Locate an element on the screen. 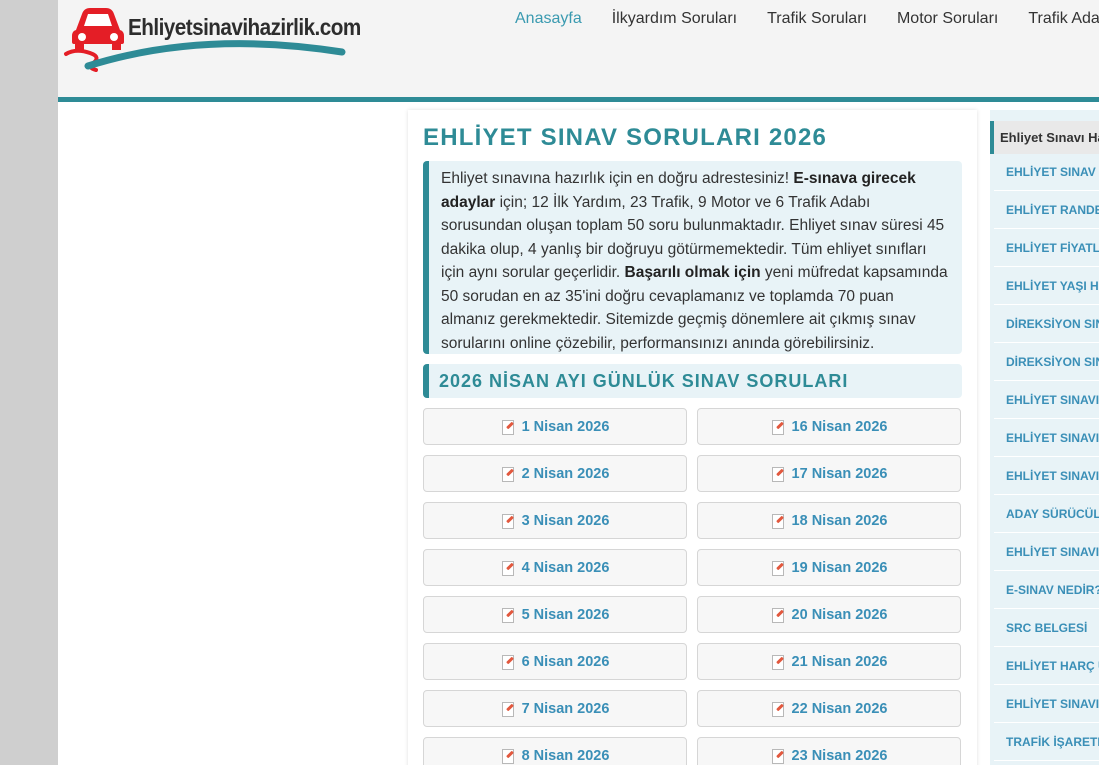 The width and height of the screenshot is (1099, 765). day-exam-label: 6 Nisan 2026 is located at coordinates (565, 661).